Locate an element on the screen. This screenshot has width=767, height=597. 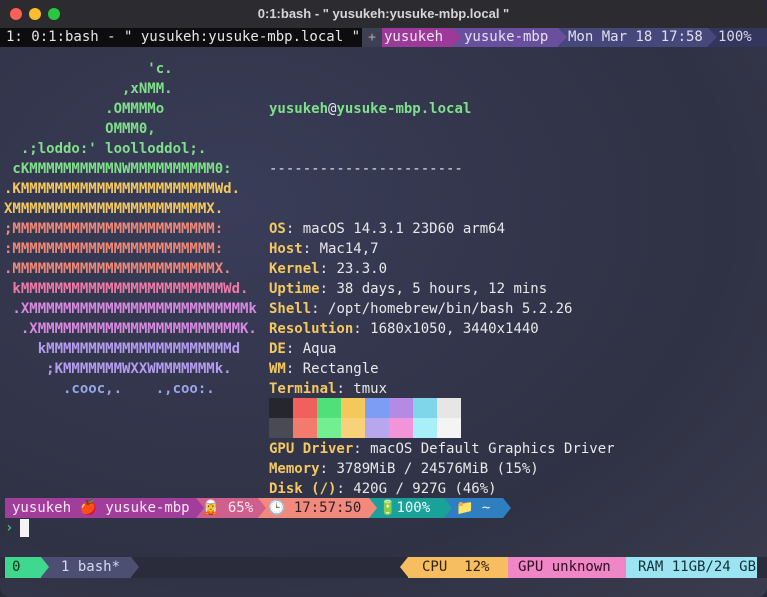
logo-line: OMMM0, is located at coordinates (80, 129).